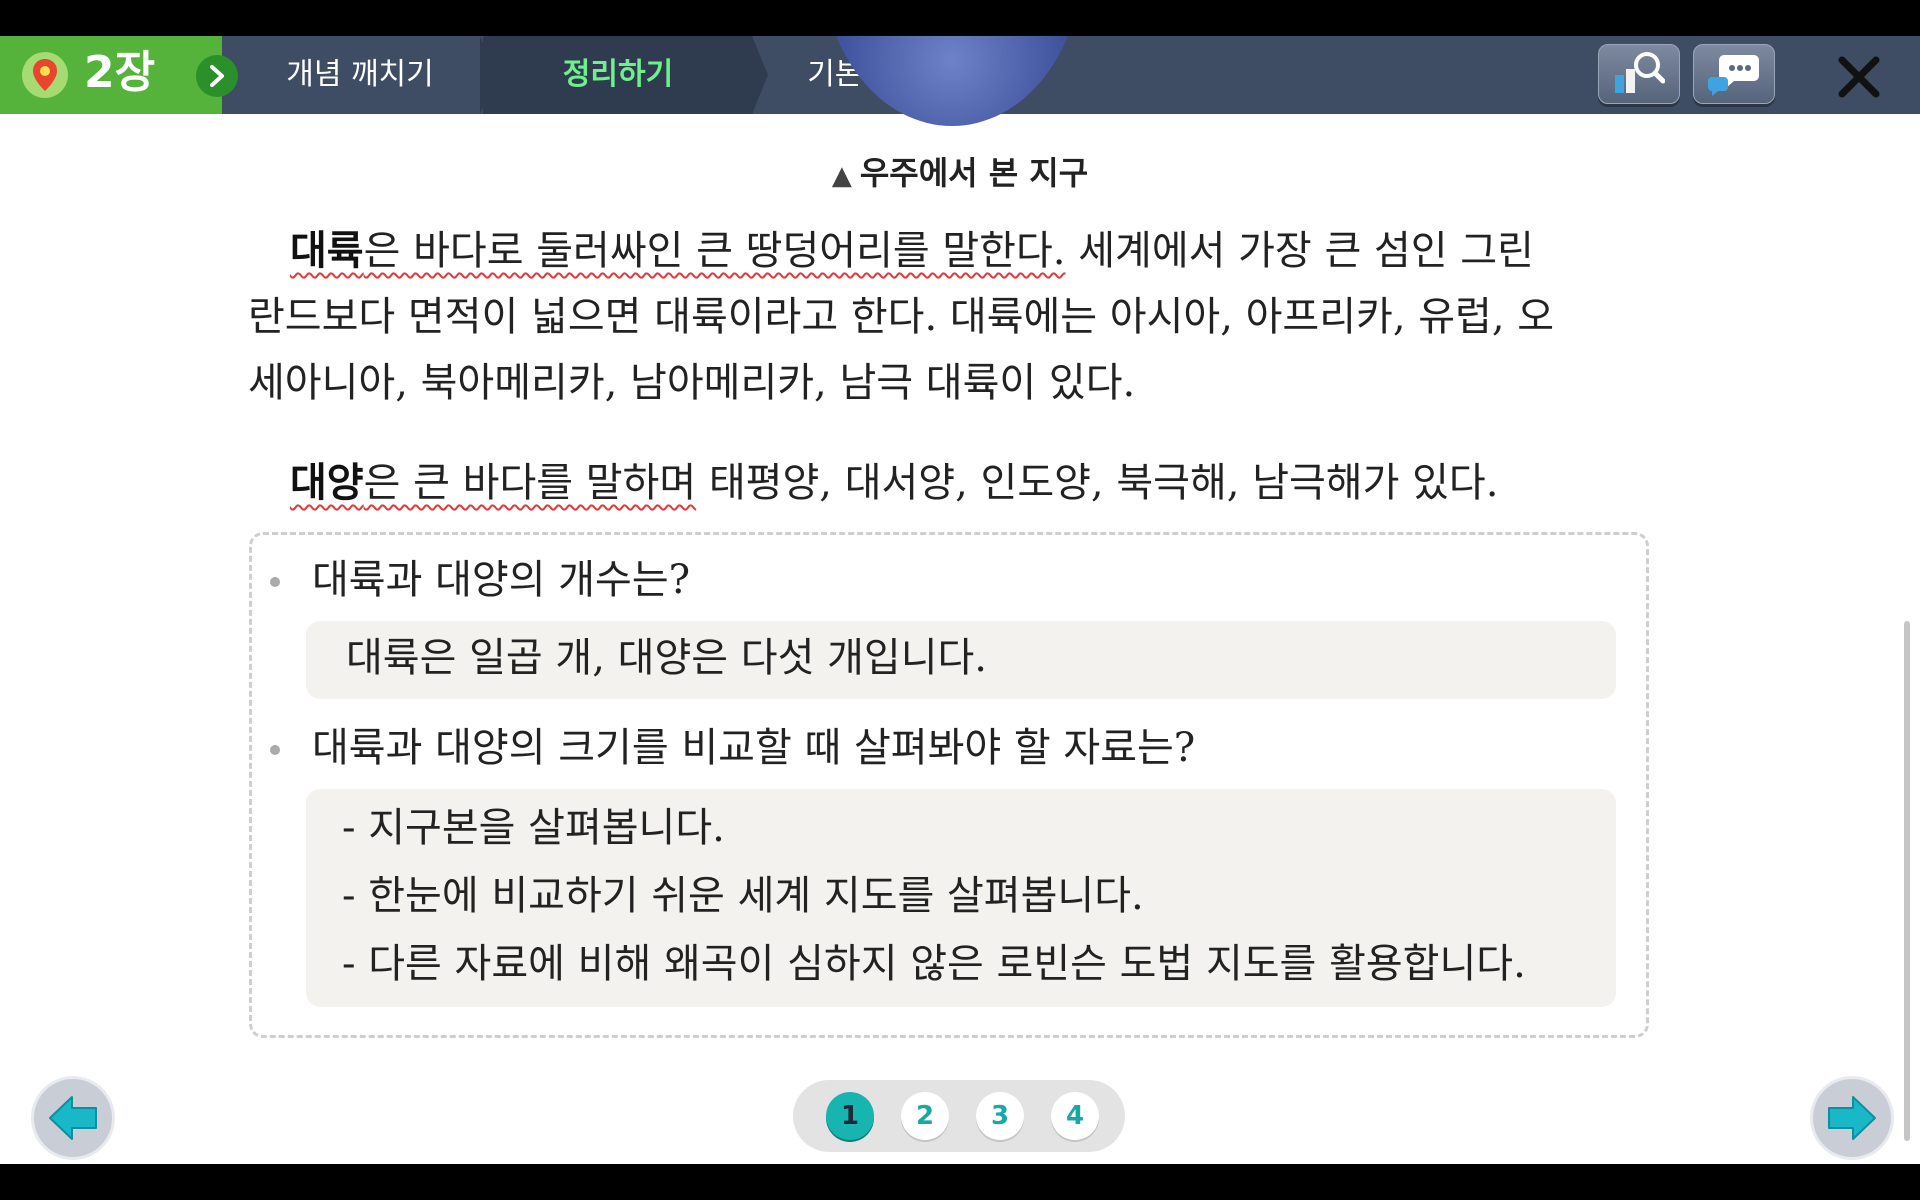  What do you see at coordinates (618, 75) in the screenshot?
I see `tab-summary: 정리하기` at bounding box center [618, 75].